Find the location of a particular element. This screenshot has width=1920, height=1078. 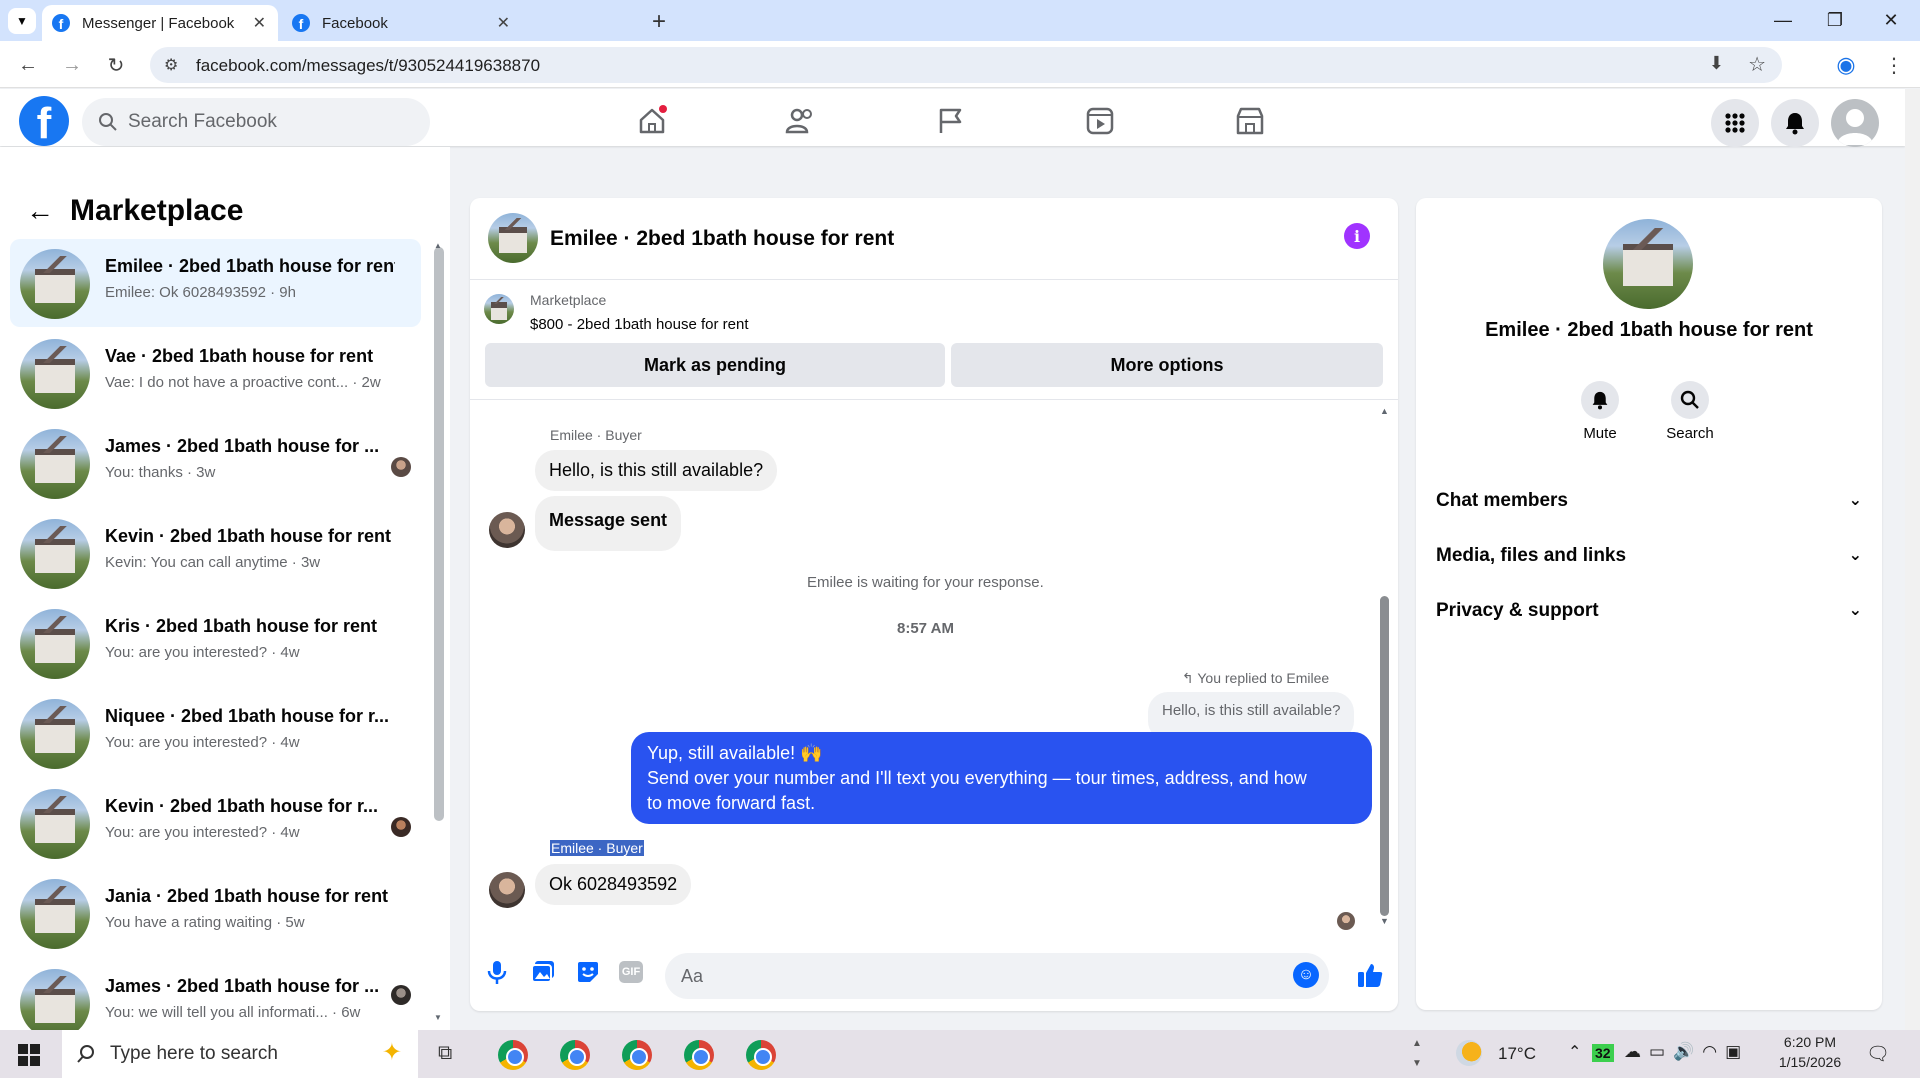

chat-title: Emilee · 2bed 1bath house for rent is located at coordinates (722, 239).